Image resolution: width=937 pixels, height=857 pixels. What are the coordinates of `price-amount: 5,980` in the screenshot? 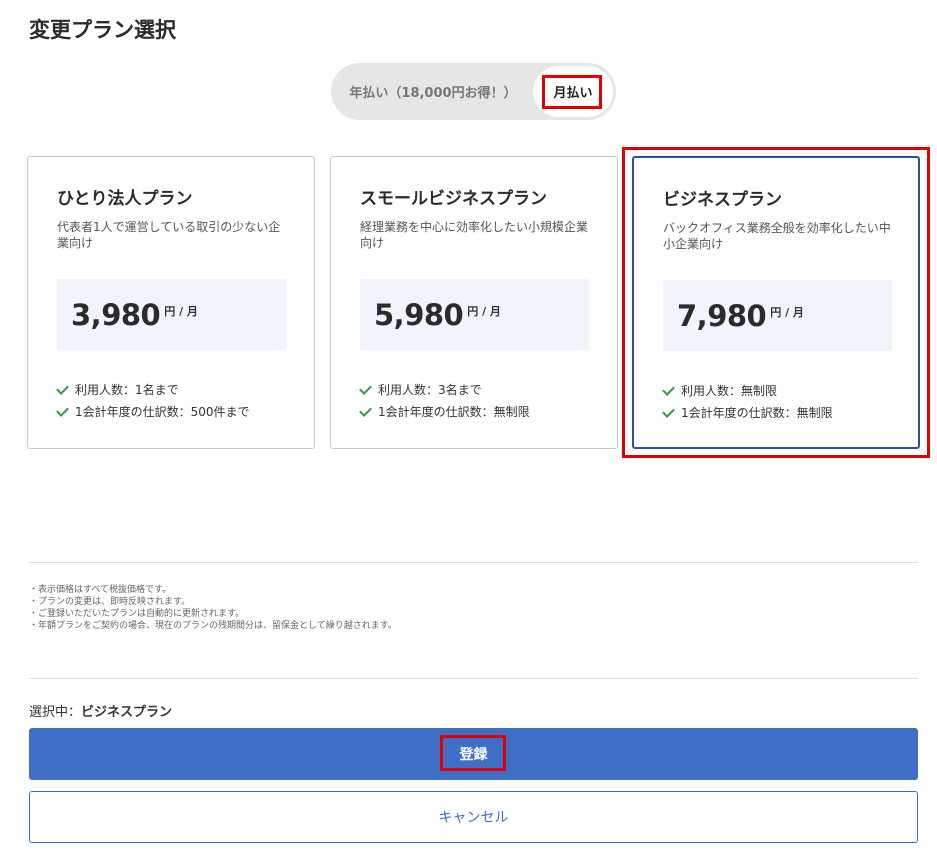 It's located at (419, 314).